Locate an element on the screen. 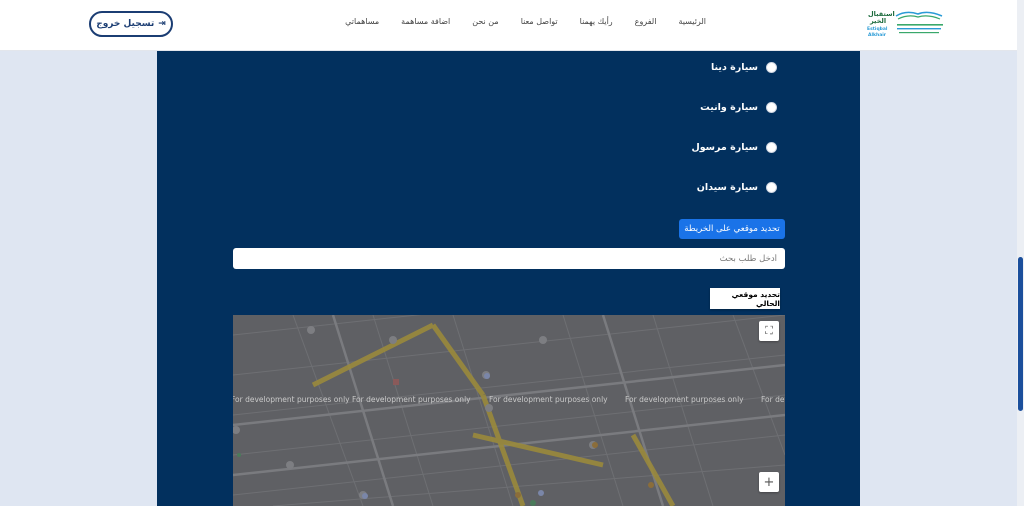 The width and height of the screenshot is (1024, 506). fullscreen-icon: ⛶ is located at coordinates (769, 330).